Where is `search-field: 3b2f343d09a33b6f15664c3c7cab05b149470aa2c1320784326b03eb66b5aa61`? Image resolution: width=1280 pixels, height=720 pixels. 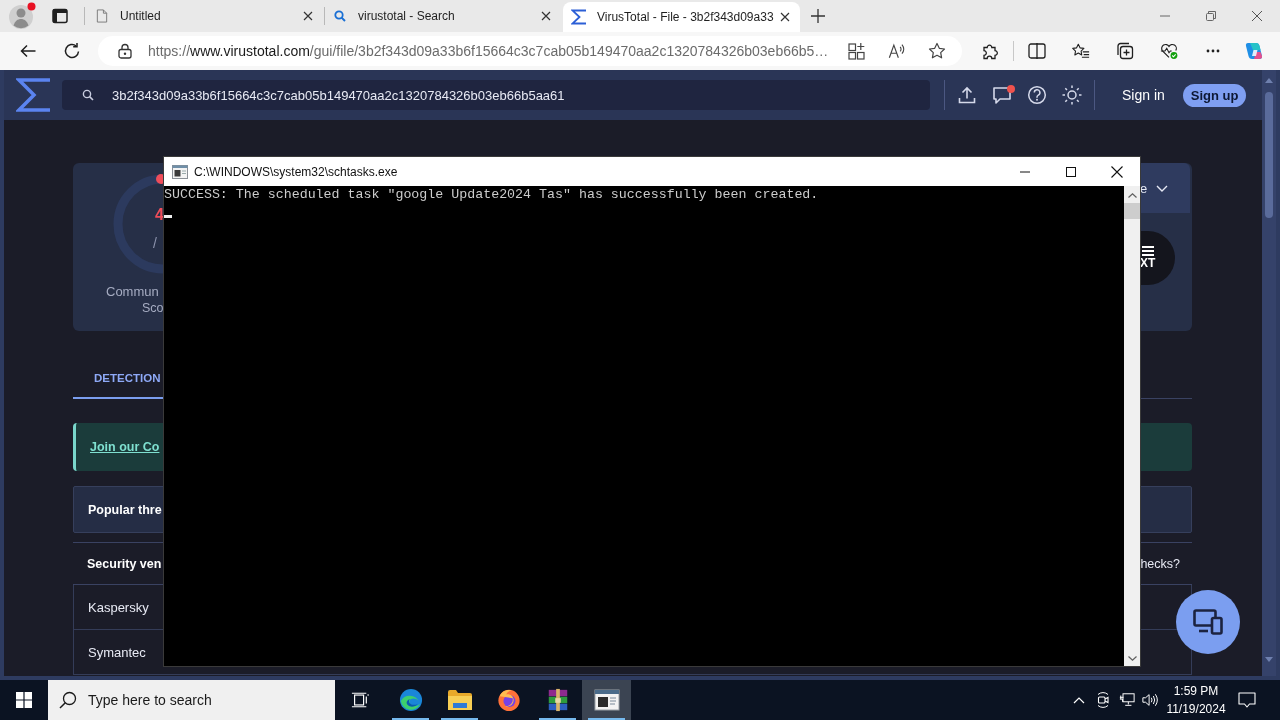
search-field: 3b2f343d09a33b6f15664c3c7cab05b149470aa2c1320784326b03eb66b5aa61 is located at coordinates (496, 95).